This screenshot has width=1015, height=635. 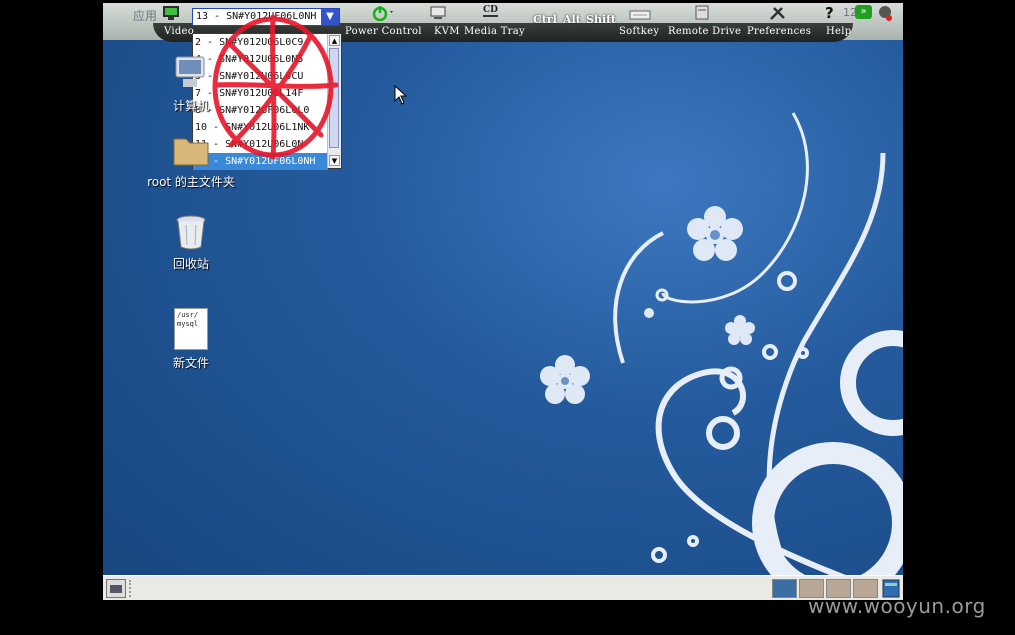 What do you see at coordinates (383, 31) in the screenshot?
I see `power-control-button: Power Control` at bounding box center [383, 31].